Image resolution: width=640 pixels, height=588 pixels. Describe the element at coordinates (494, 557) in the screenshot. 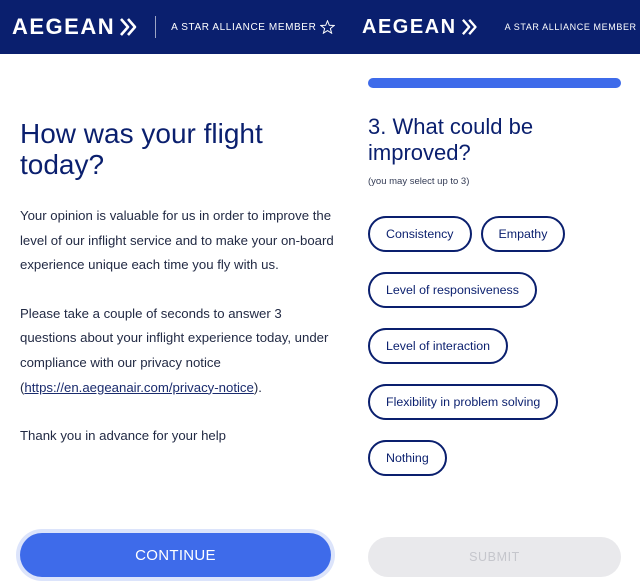

I see `submit-button: SUBMIT` at that location.